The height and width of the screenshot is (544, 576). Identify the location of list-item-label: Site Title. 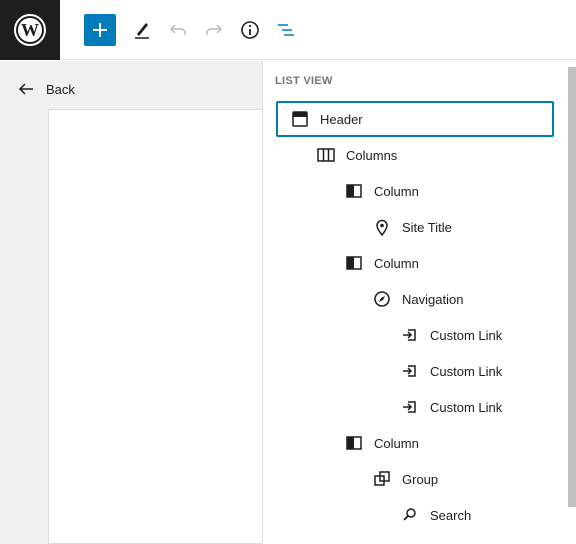
(427, 227).